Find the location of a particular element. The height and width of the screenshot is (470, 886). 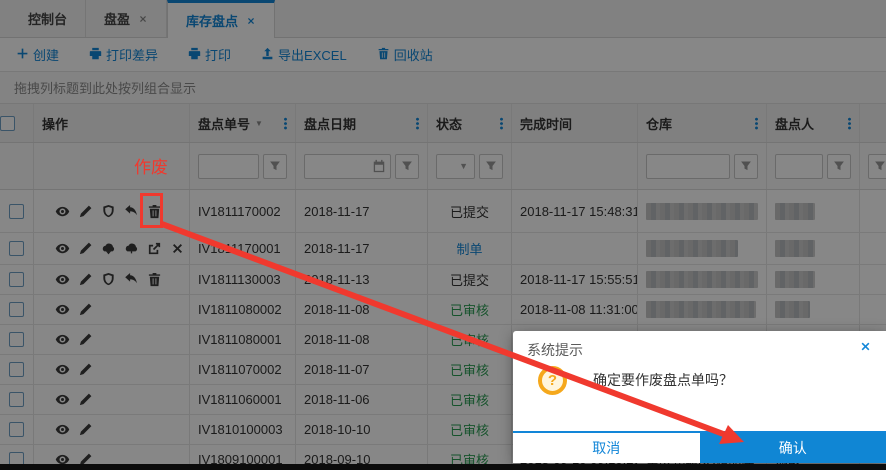

confirm-dialog: 系统提示 ? 确定要作废盘点单吗？ 取消 确认 is located at coordinates (699, 397).